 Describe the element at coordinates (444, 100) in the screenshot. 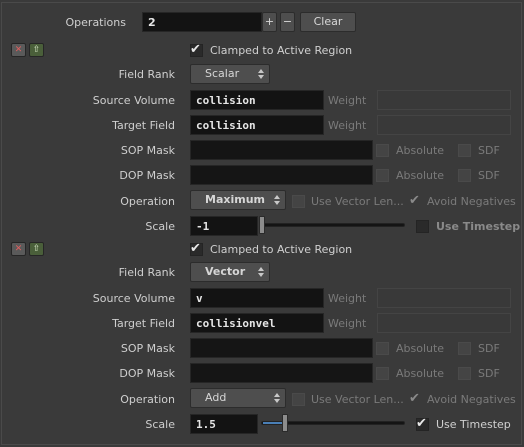

I see `weight-field-1a` at that location.